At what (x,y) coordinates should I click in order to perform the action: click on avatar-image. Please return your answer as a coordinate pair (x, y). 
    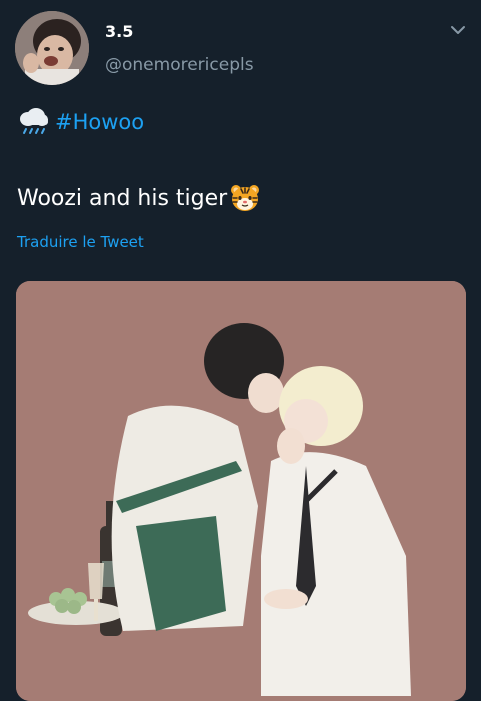
    Looking at the image, I should click on (52, 48).